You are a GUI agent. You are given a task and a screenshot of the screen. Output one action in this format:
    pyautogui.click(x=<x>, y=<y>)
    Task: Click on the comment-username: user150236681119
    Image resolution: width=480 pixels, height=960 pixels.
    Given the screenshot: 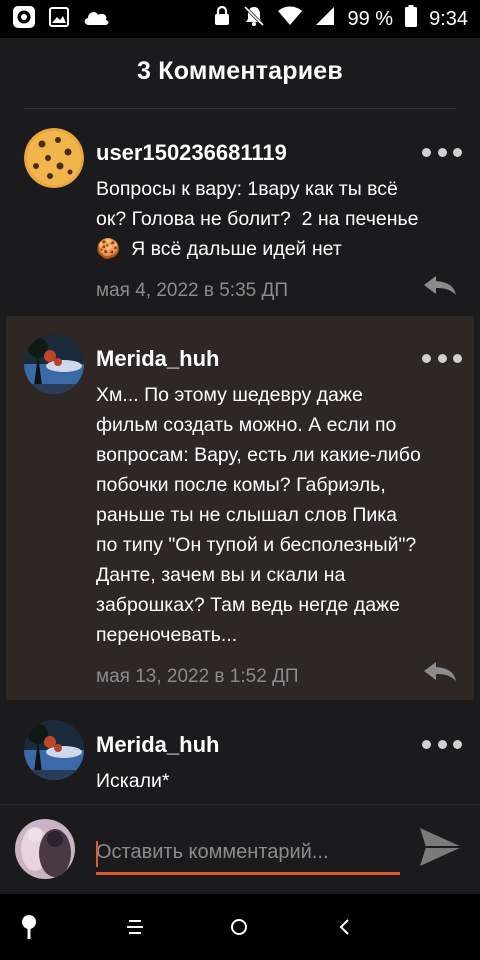 What is the action you would take?
    pyautogui.click(x=191, y=153)
    